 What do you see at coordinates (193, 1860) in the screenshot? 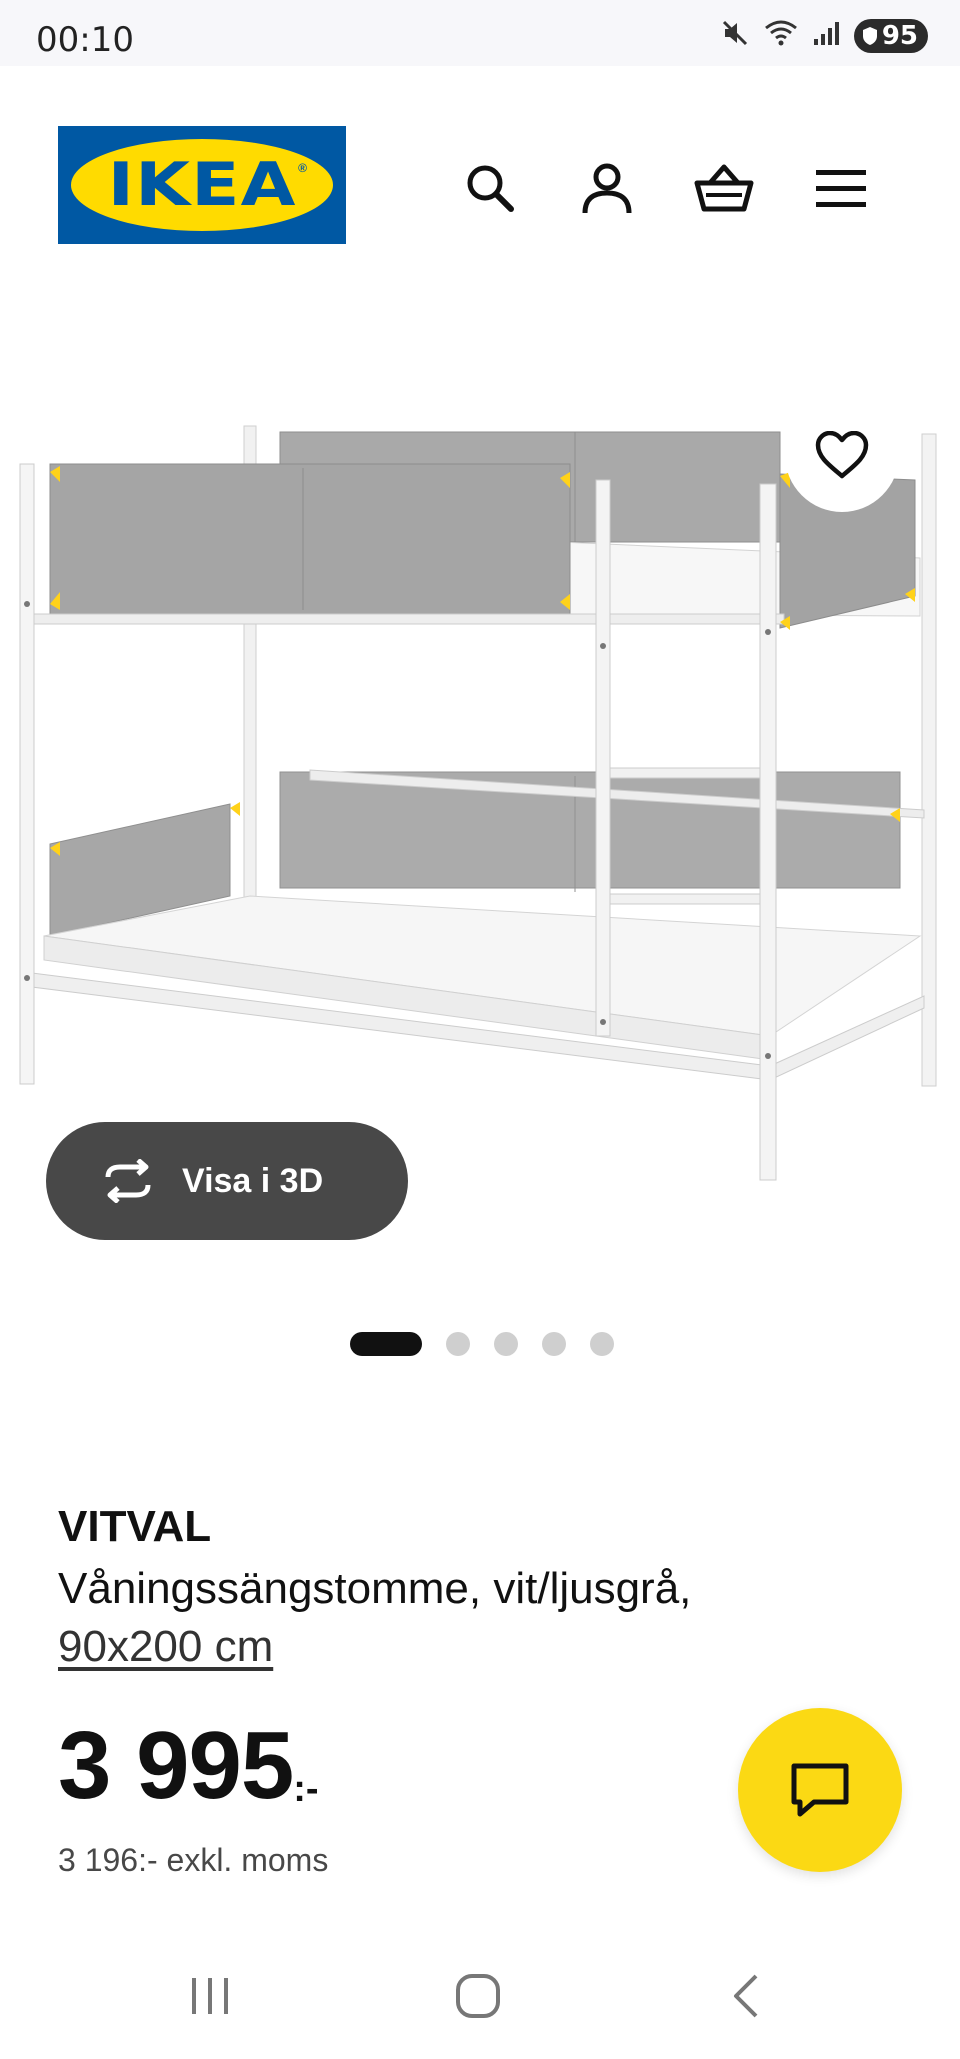
I see `price-excl-vat: 3 196:- exkl. moms` at bounding box center [193, 1860].